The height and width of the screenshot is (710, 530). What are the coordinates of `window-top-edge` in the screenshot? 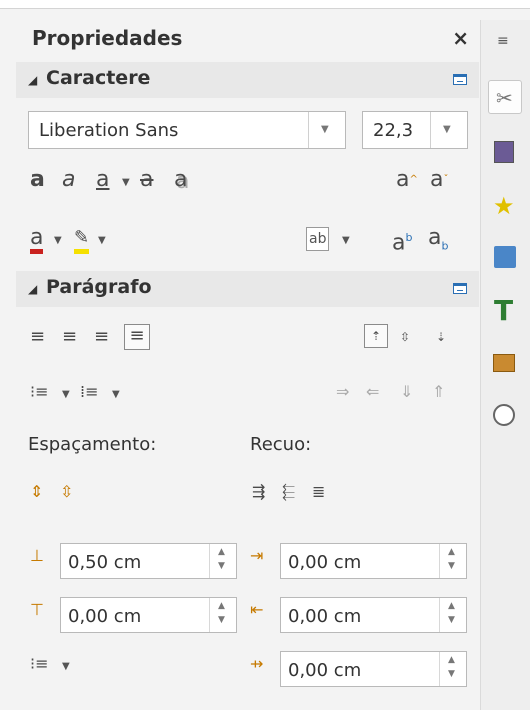 It's located at (265, 4).